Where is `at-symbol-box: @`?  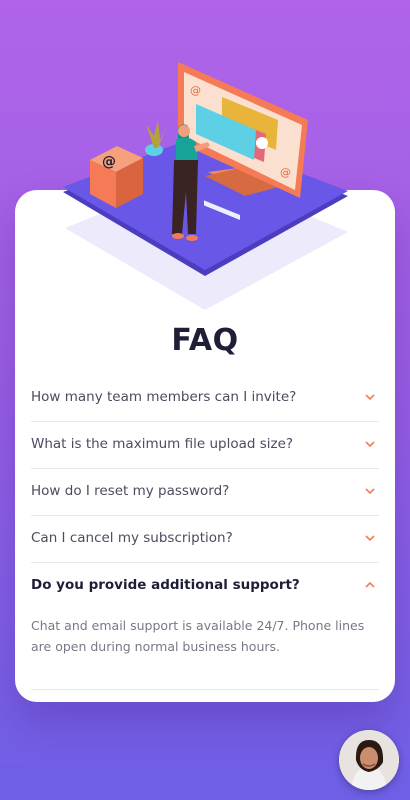 at-symbol-box: @ is located at coordinates (109, 162).